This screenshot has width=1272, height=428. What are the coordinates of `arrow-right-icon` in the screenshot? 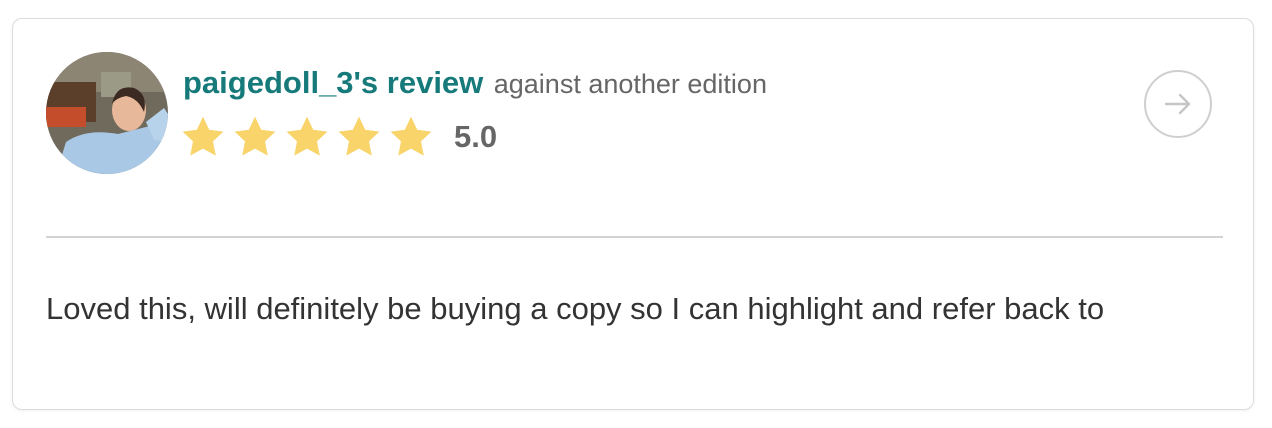 It's located at (1177, 104).